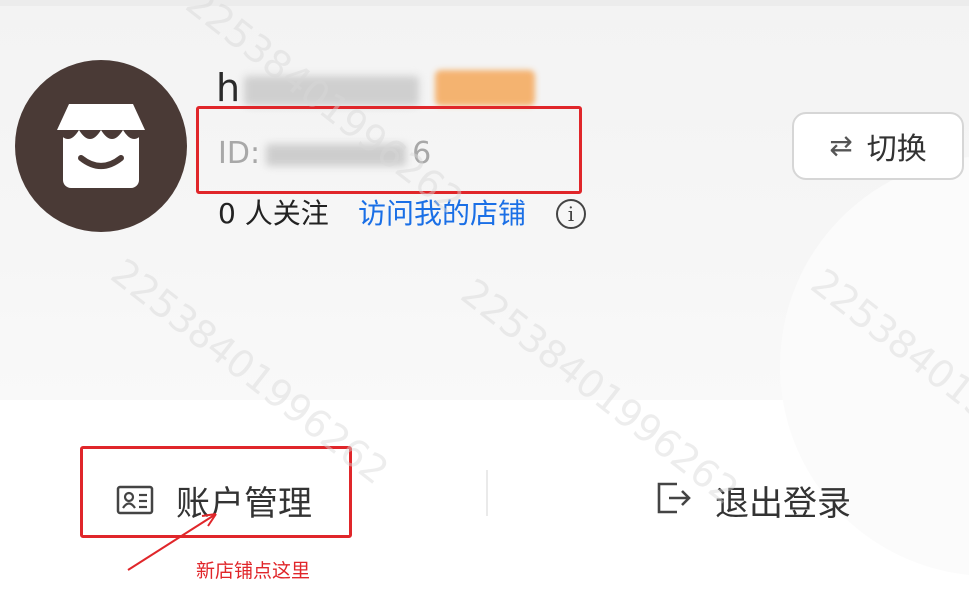  What do you see at coordinates (253, 571) in the screenshot?
I see `annotation-note: 新店铺点这里` at bounding box center [253, 571].